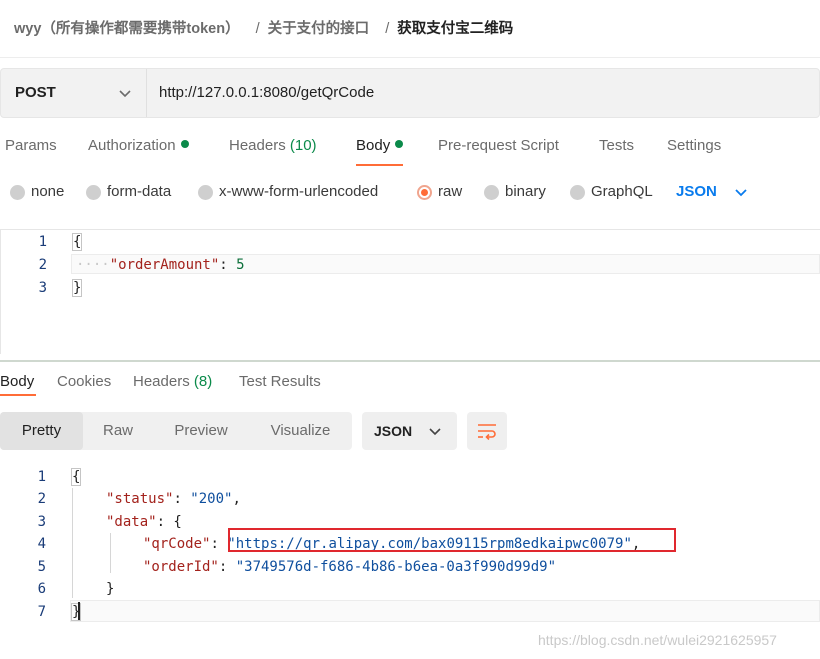  Describe the element at coordinates (380, 151) in the screenshot. I see `tab-body: Body` at that location.